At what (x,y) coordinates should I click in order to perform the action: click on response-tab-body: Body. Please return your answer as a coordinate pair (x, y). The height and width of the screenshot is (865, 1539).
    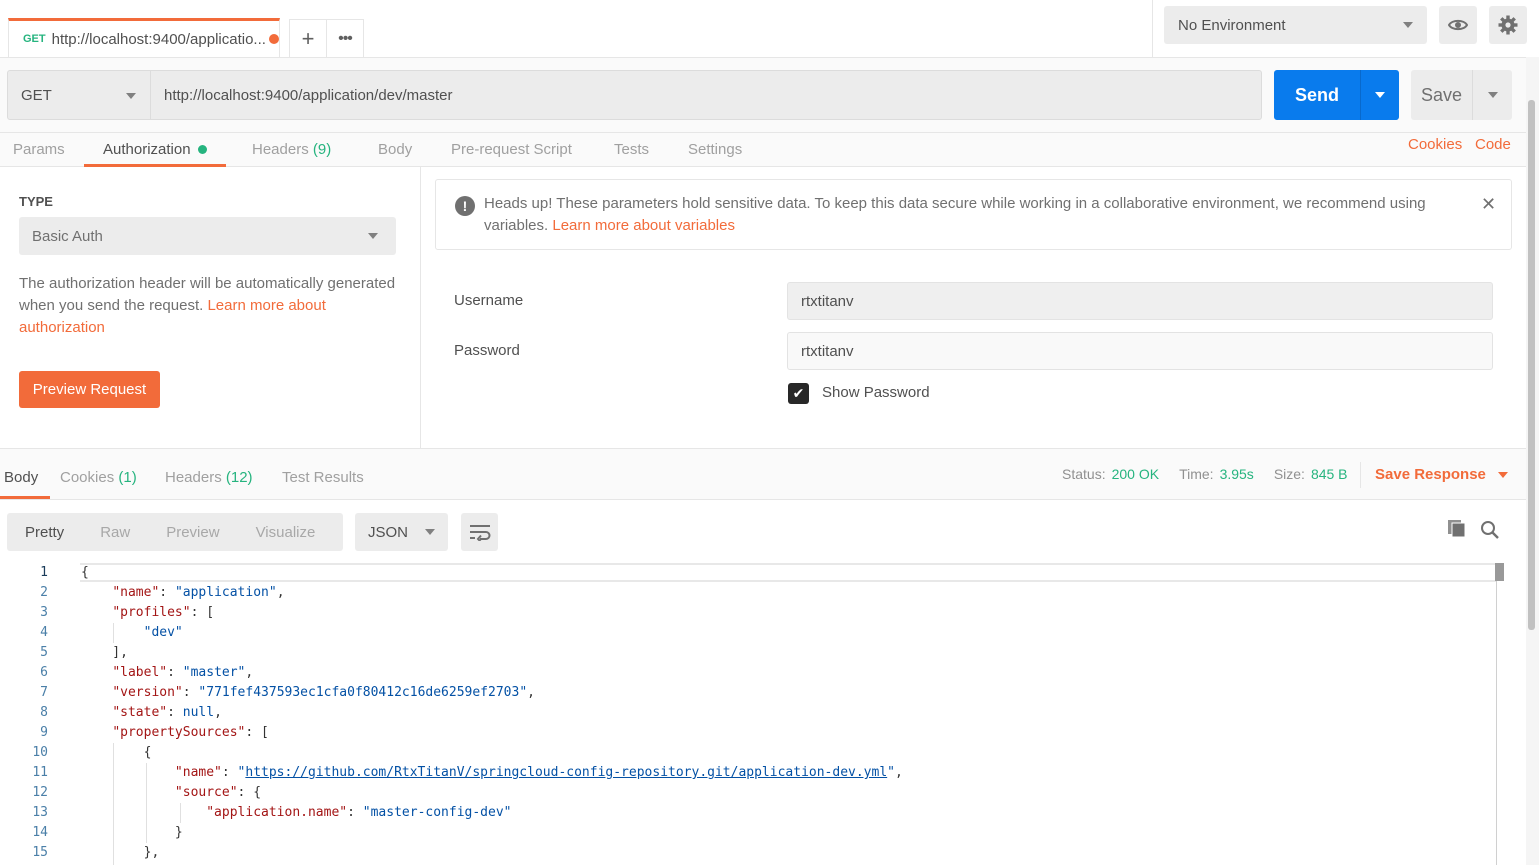
    Looking at the image, I should click on (21, 477).